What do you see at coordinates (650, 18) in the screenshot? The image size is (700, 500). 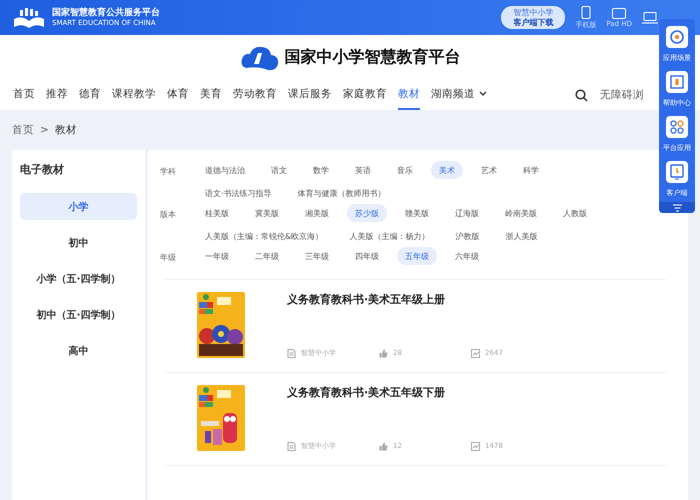 I see `laptop-icon` at bounding box center [650, 18].